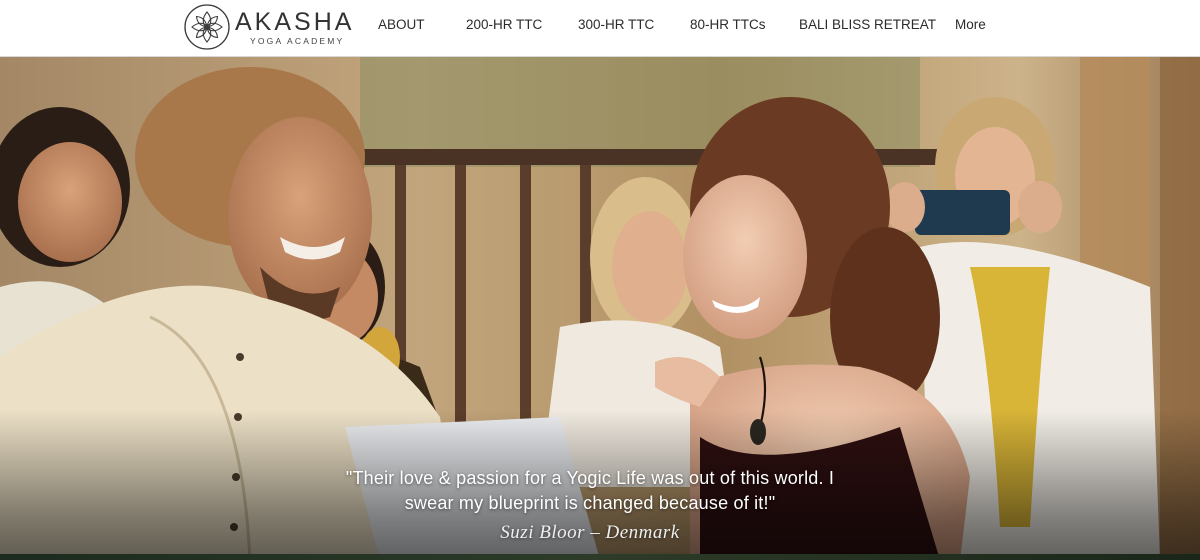  Describe the element at coordinates (728, 25) in the screenshot. I see `nav-item-80hr-ttcs: 80-HR TTCs` at that location.